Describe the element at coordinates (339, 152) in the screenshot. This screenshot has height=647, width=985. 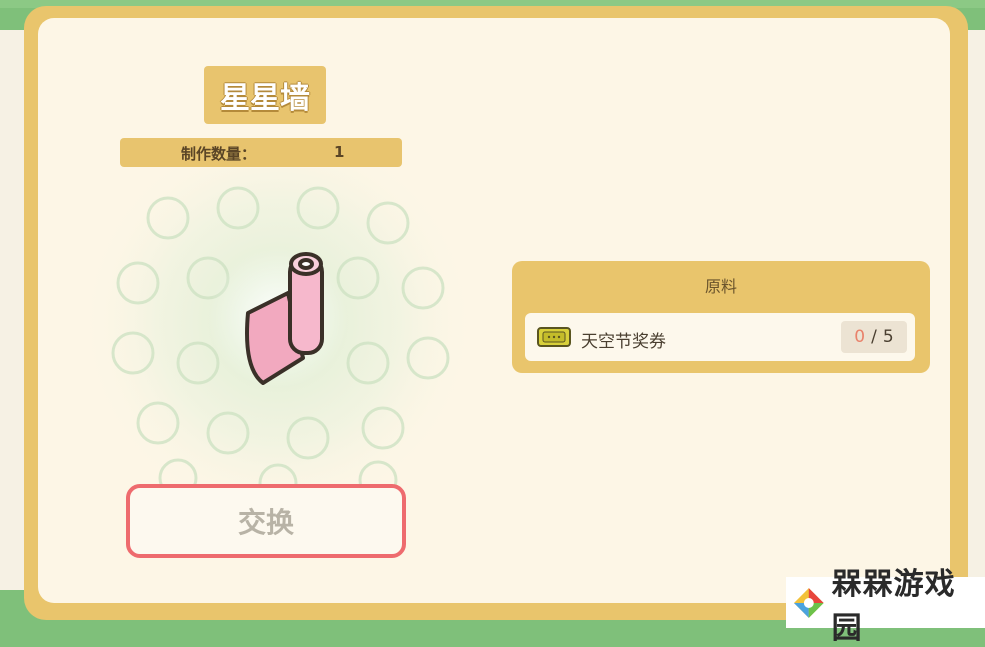
I see `quantity-value: 1` at that location.